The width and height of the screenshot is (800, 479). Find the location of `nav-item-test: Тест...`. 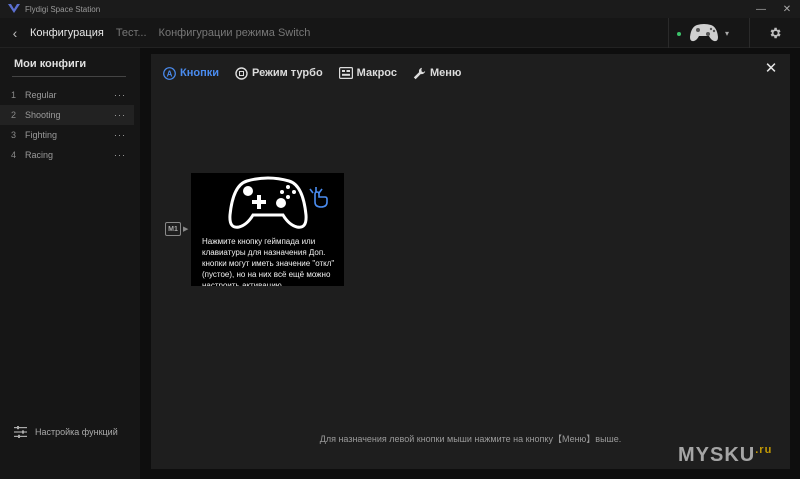

nav-item-test: Тест... is located at coordinates (131, 33).